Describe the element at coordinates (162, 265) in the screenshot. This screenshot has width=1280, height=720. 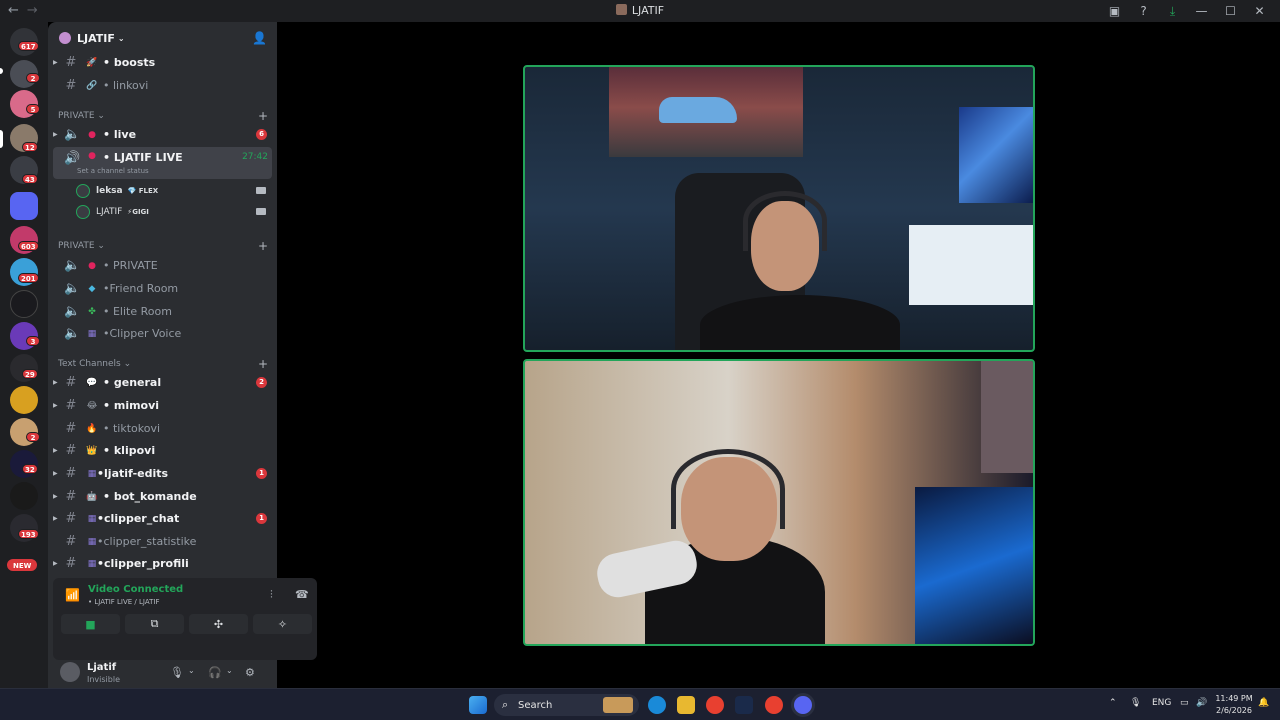
I see `voice-channel: 🔈 ● • PRIVATE` at that location.